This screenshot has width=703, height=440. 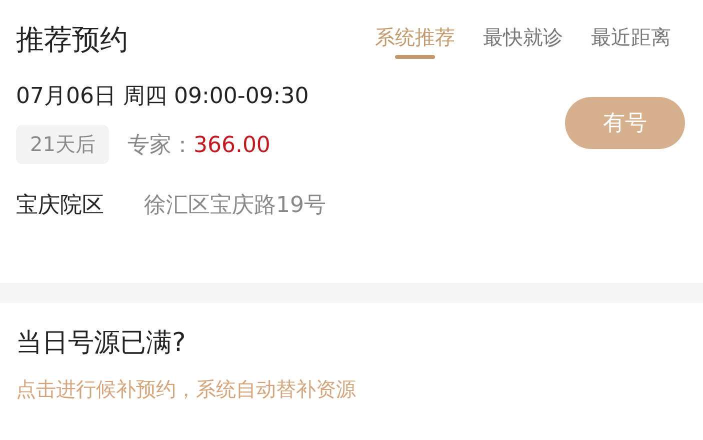 What do you see at coordinates (631, 39) in the screenshot?
I see `tab: 最近距离` at bounding box center [631, 39].